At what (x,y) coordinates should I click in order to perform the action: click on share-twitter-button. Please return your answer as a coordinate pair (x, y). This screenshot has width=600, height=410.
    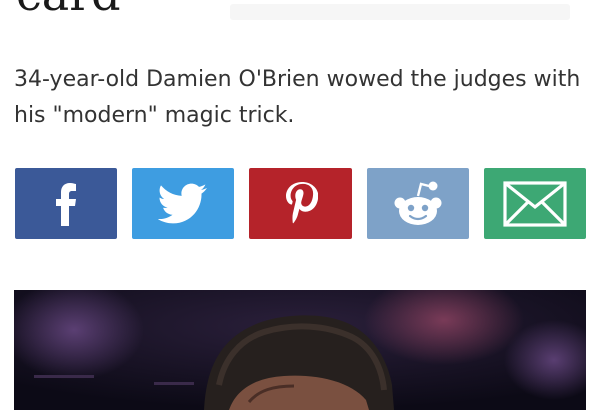
    Looking at the image, I should click on (183, 203).